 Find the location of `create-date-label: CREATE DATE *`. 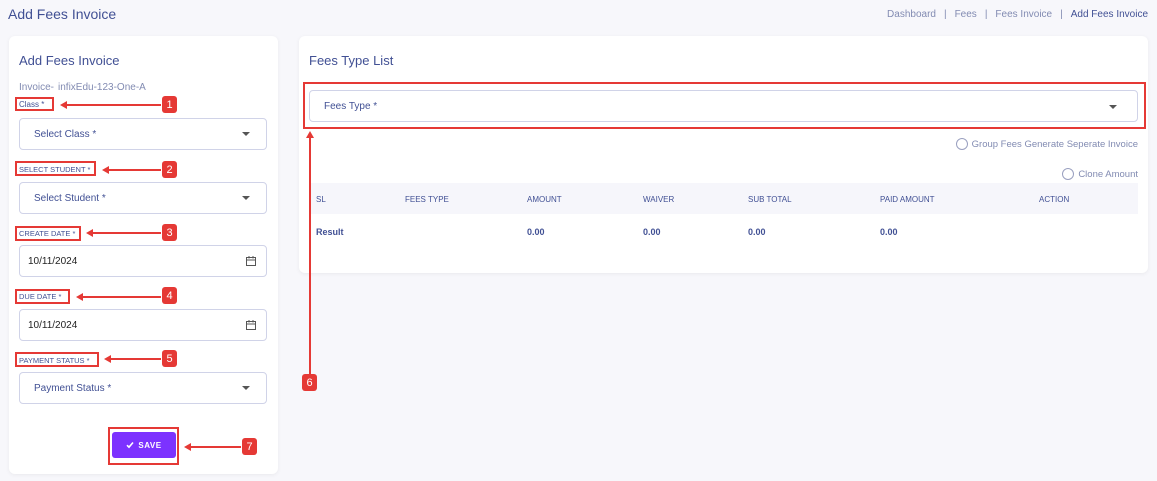

create-date-label: CREATE DATE * is located at coordinates (47, 233).